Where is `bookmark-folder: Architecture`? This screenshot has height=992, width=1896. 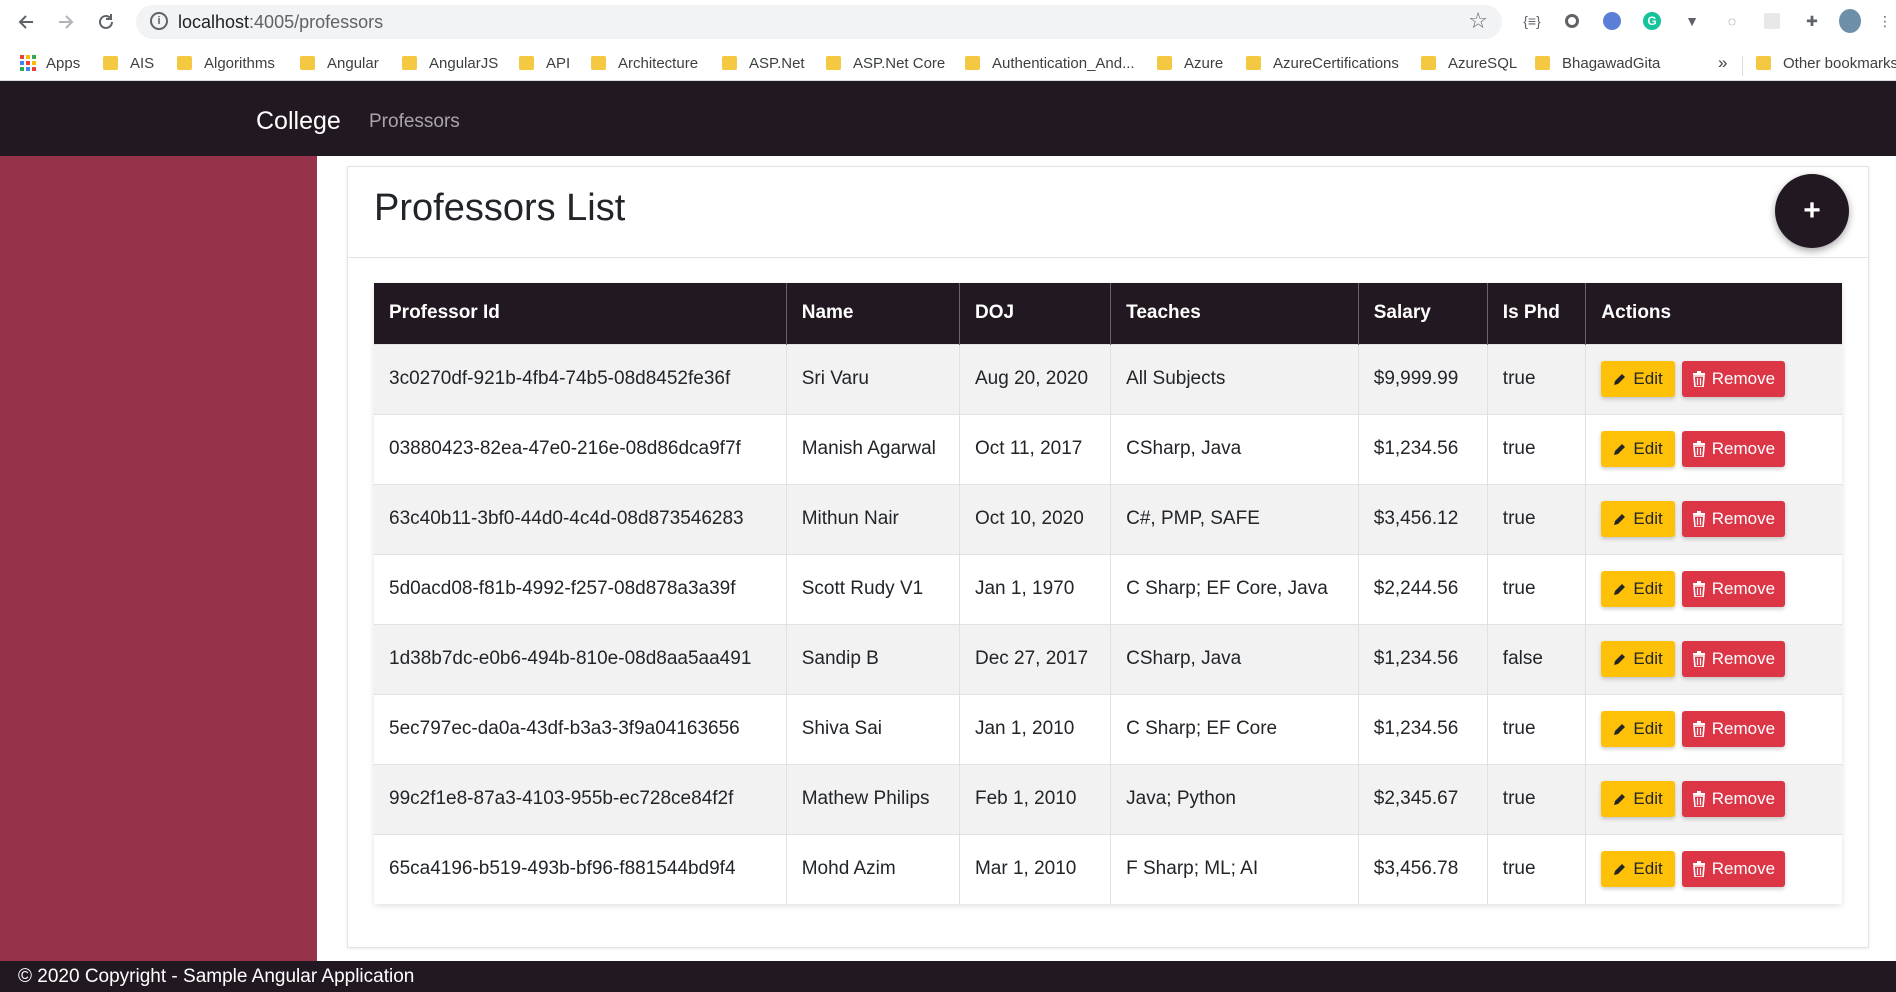
bookmark-folder: Architecture is located at coordinates (644, 63).